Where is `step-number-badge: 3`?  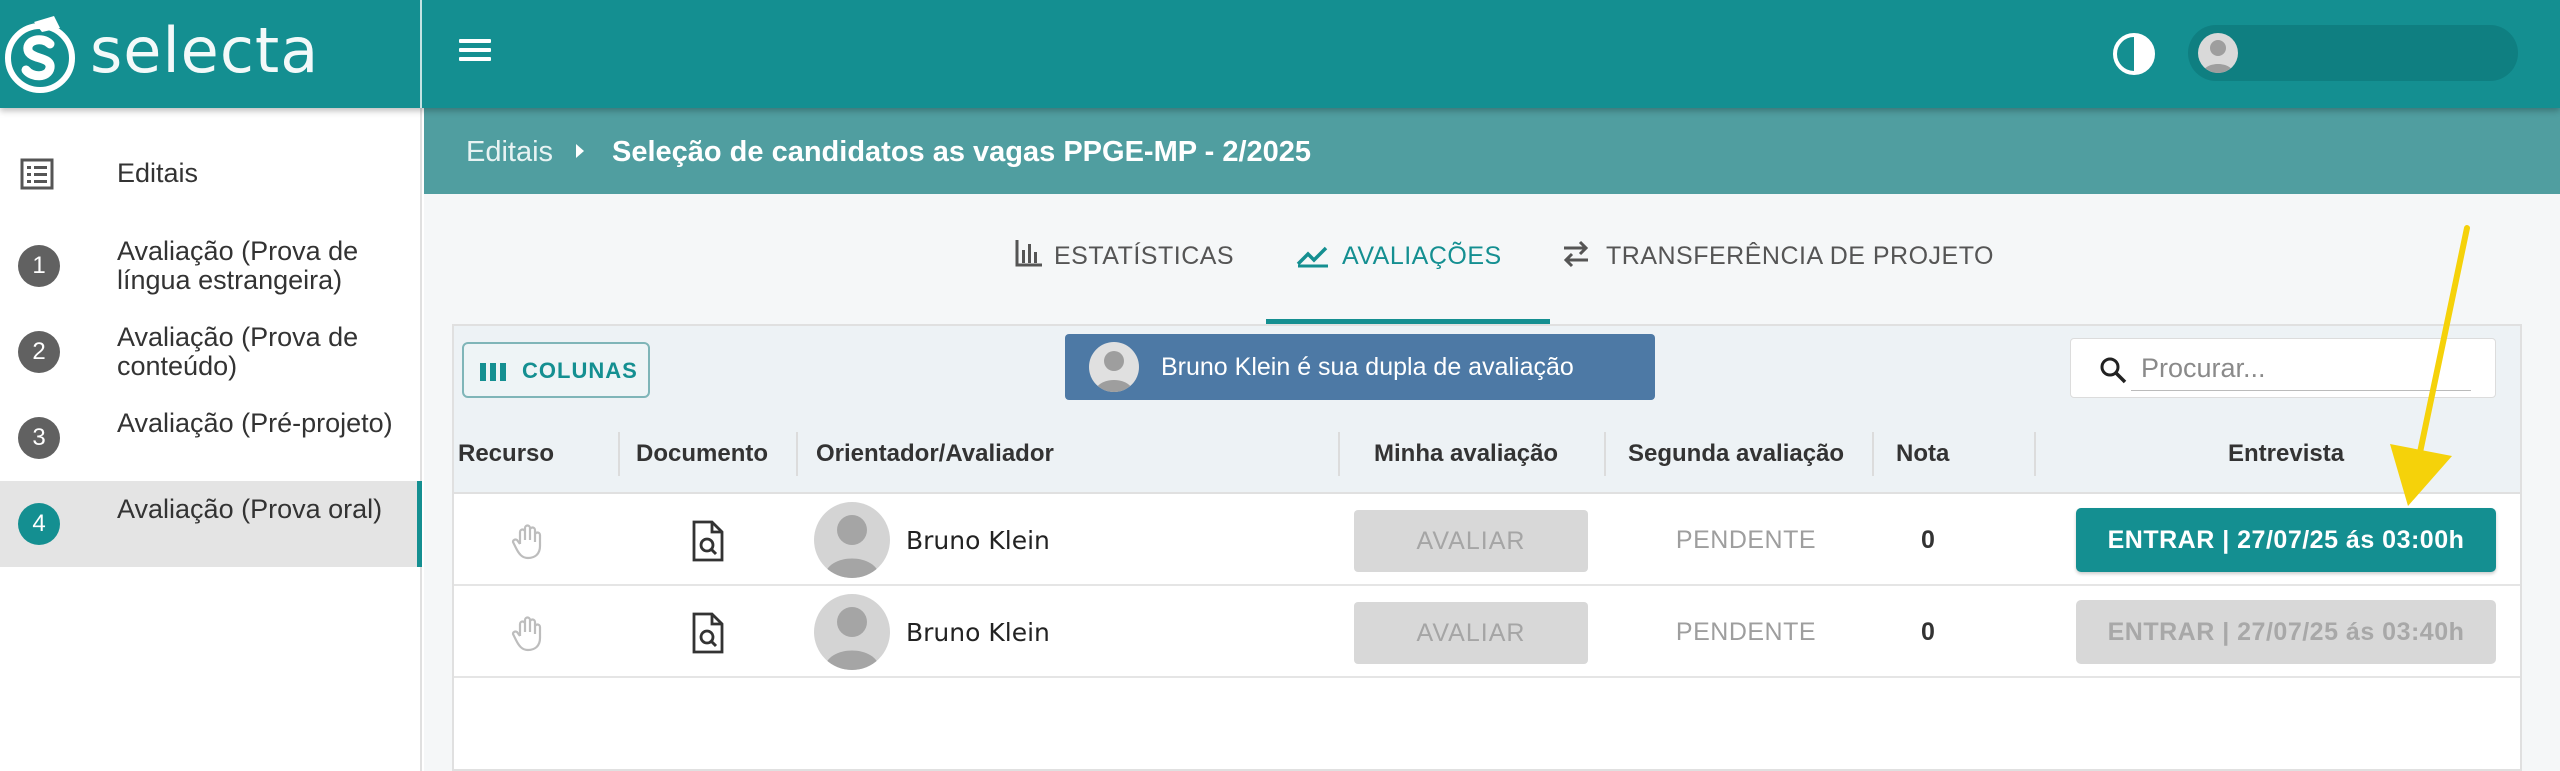
step-number-badge: 3 is located at coordinates (39, 438).